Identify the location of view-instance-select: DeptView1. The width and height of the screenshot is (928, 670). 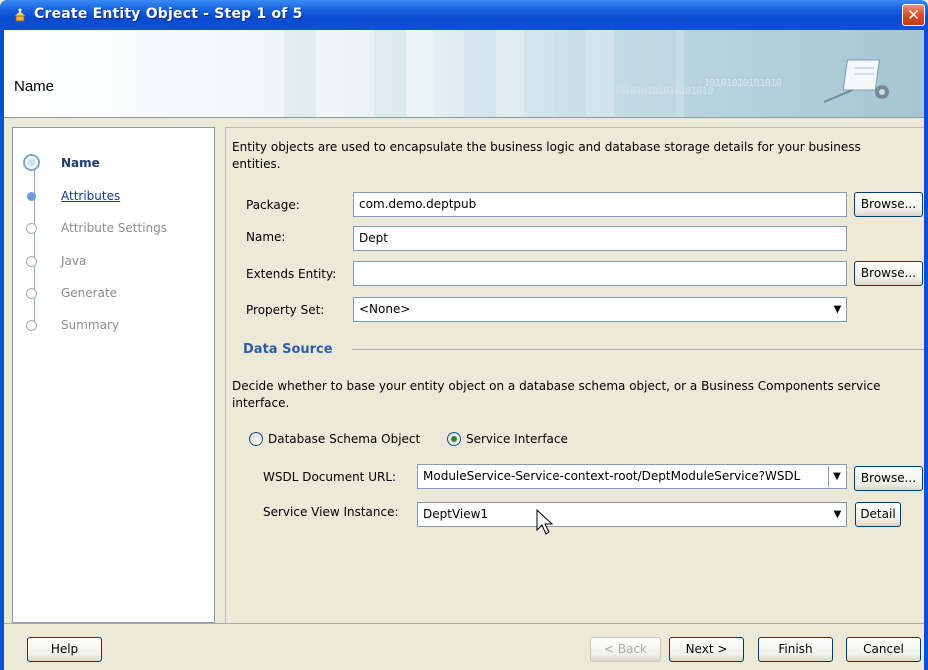
(632, 514).